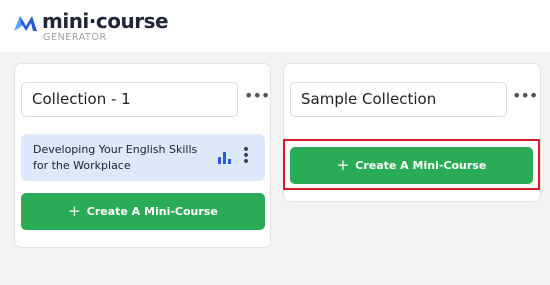 The image size is (550, 285). What do you see at coordinates (129, 99) in the screenshot?
I see `collection-name-field: Collection - 1` at bounding box center [129, 99].